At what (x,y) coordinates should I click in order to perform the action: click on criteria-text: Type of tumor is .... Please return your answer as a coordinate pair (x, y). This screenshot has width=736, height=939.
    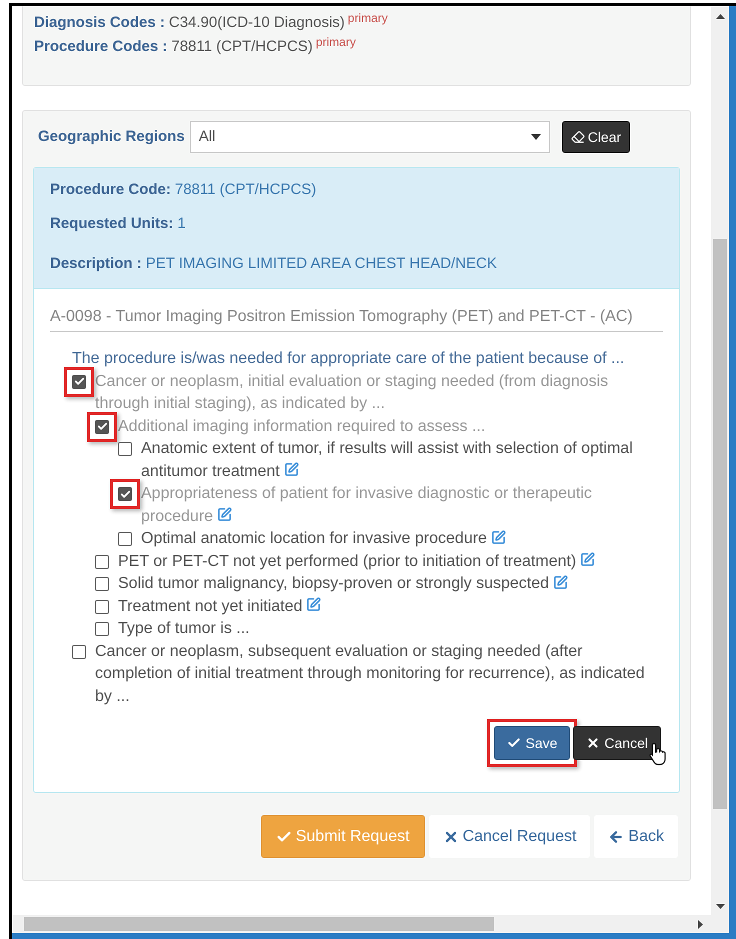
    Looking at the image, I should click on (184, 629).